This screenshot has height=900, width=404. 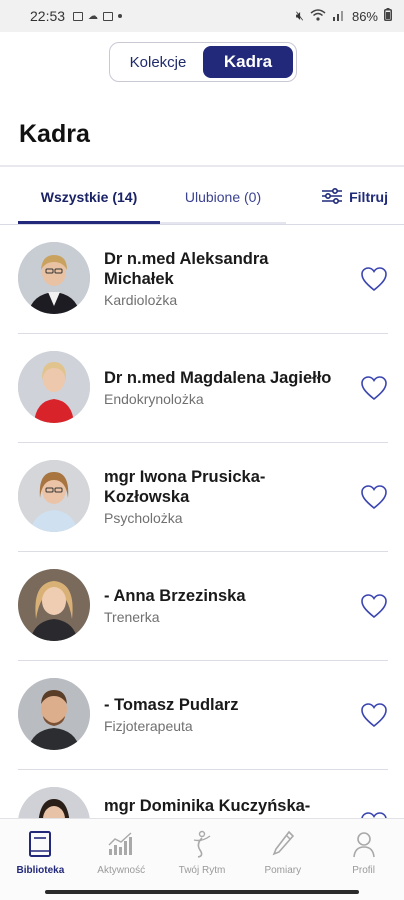 I want to click on wifi-icon, so click(x=318, y=16).